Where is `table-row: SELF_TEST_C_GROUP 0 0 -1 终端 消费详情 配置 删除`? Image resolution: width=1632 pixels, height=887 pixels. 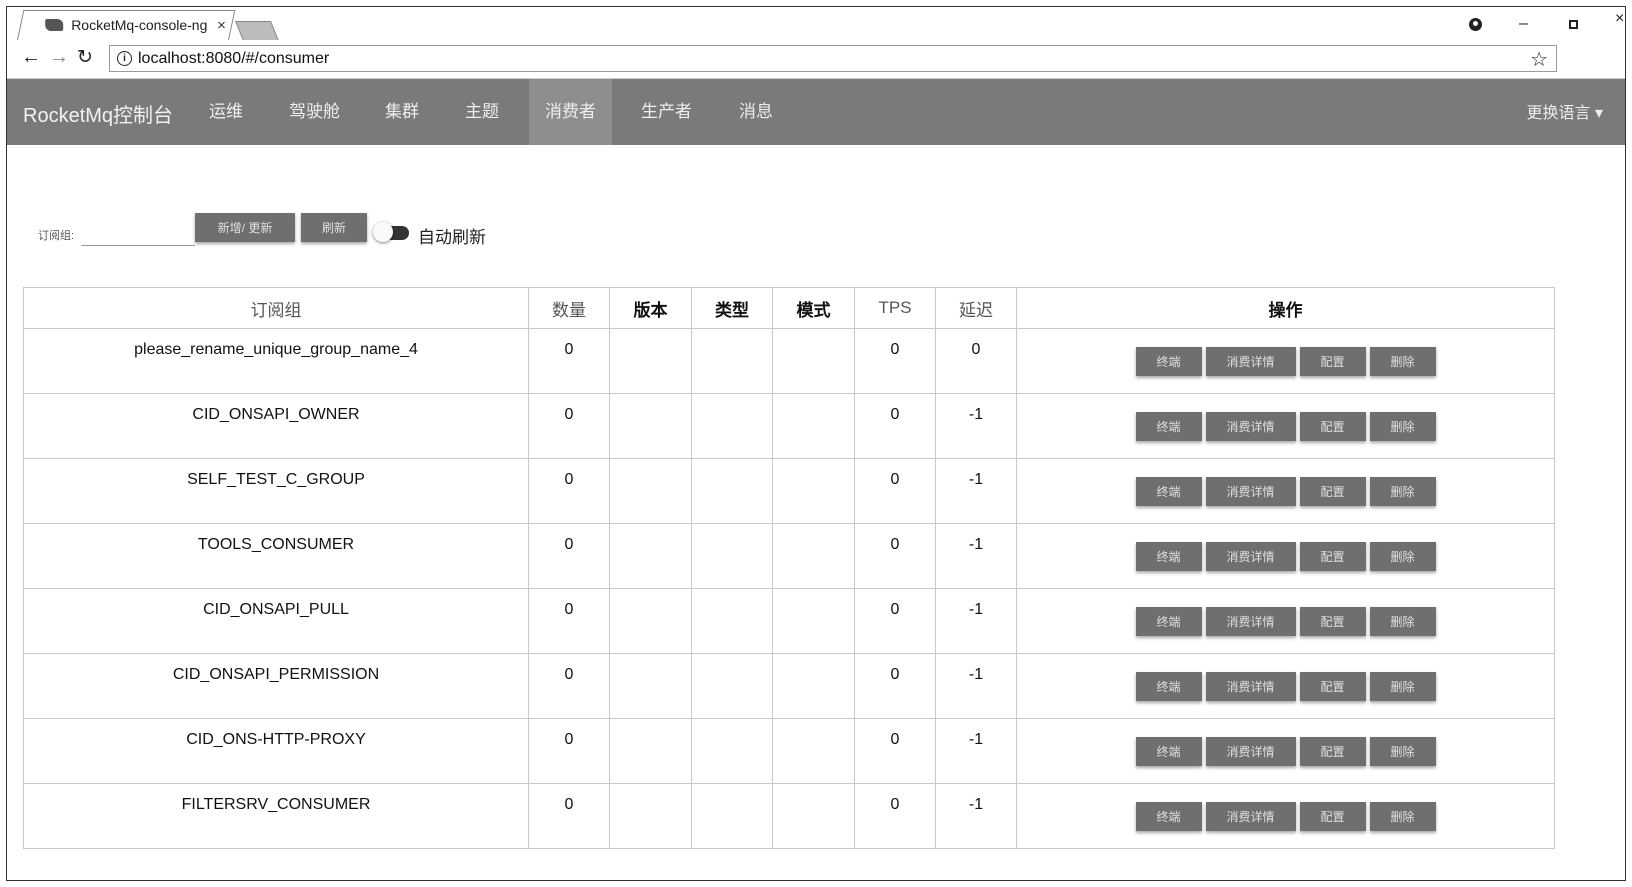 table-row: SELF_TEST_C_GROUP 0 0 -1 终端 消费详情 配置 删除 is located at coordinates (789, 491).